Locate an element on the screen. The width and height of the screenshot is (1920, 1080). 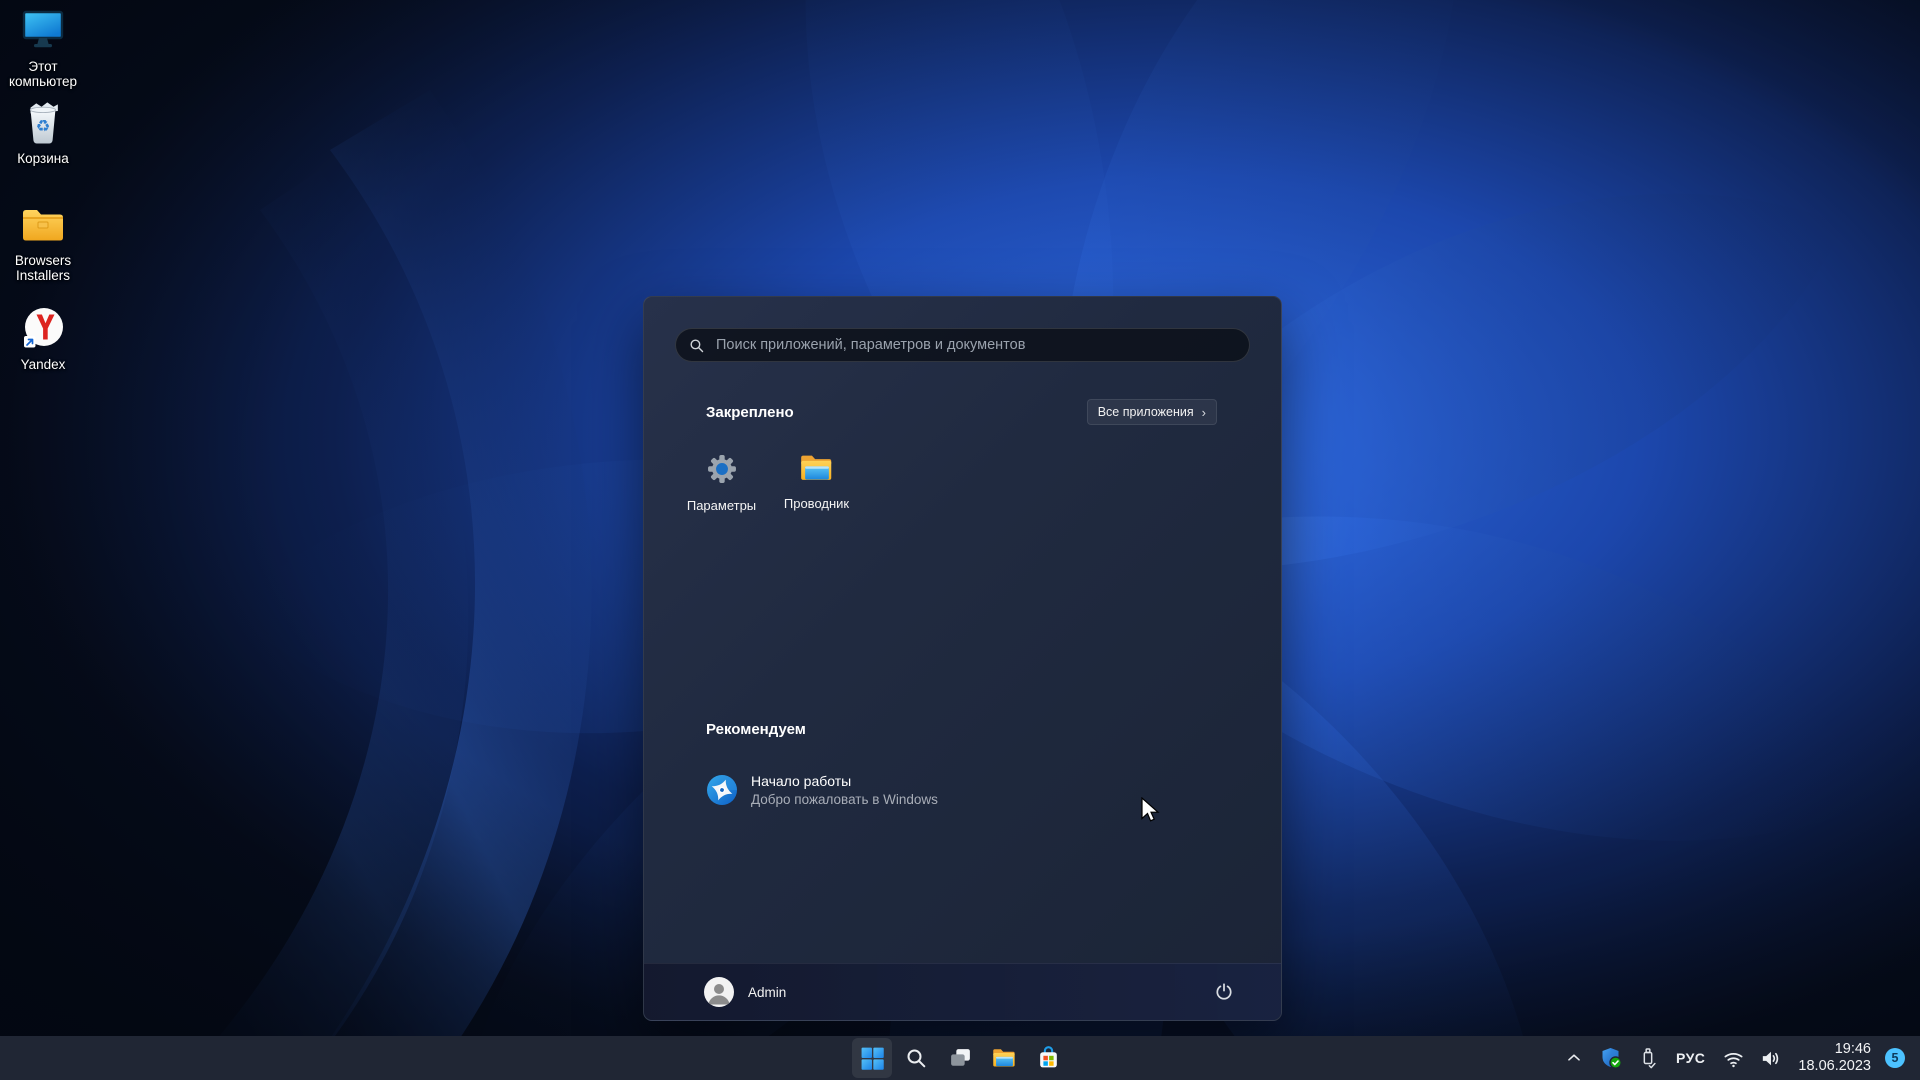
microsoft-store-button is located at coordinates (1048, 1058).